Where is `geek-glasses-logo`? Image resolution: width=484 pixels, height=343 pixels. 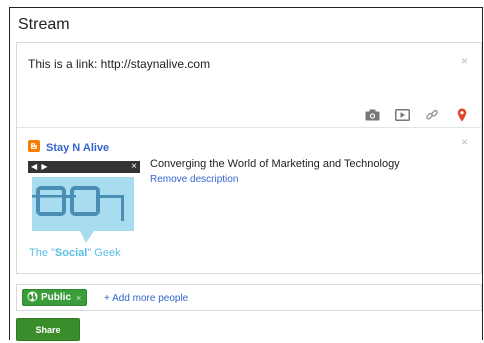
geek-glasses-logo is located at coordinates (83, 210).